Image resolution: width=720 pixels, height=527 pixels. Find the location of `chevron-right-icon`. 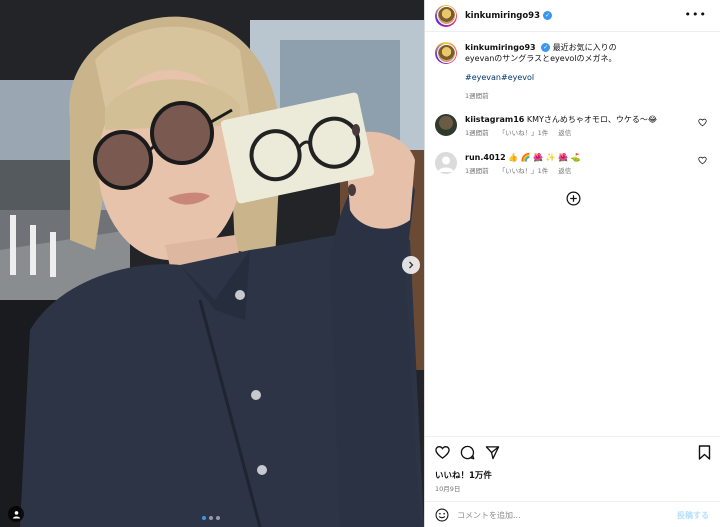

chevron-right-icon is located at coordinates (411, 265).